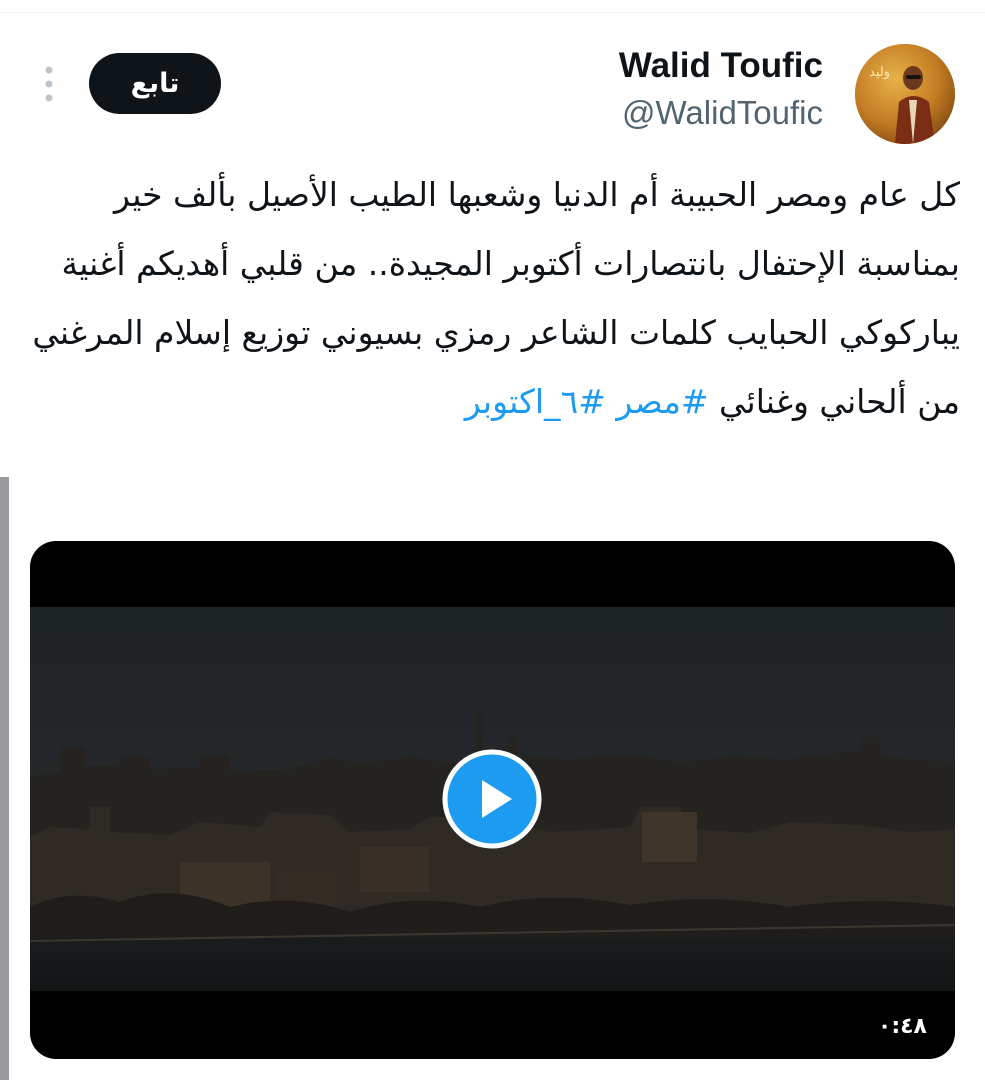 The height and width of the screenshot is (1080, 985). Describe the element at coordinates (492, 12) in the screenshot. I see `top-divider` at that location.